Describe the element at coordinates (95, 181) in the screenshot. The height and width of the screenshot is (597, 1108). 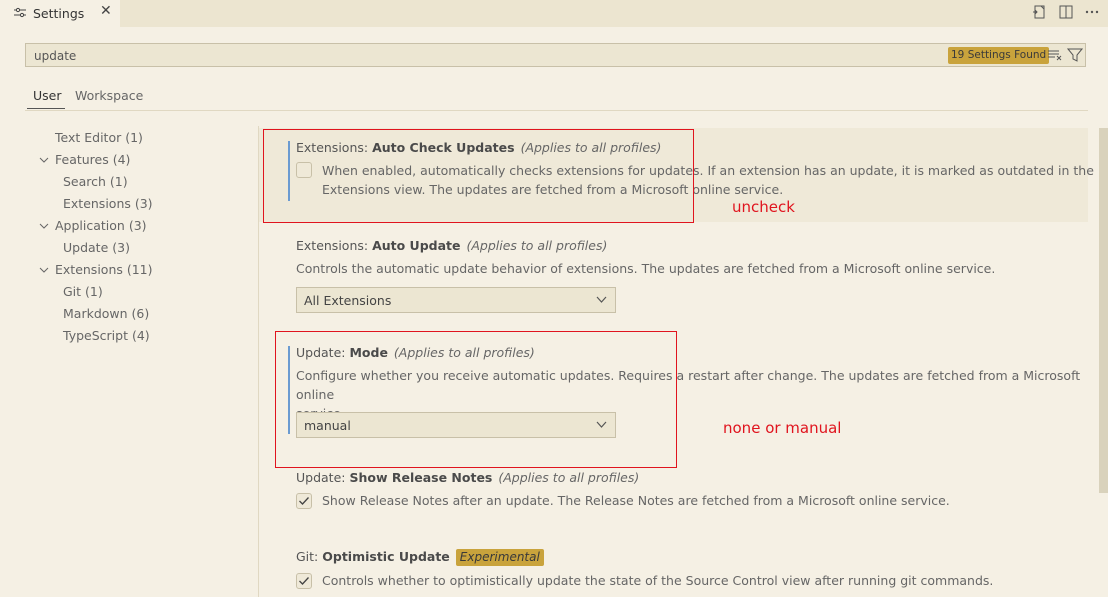
I see `toc-item-search: Search (1)` at that location.